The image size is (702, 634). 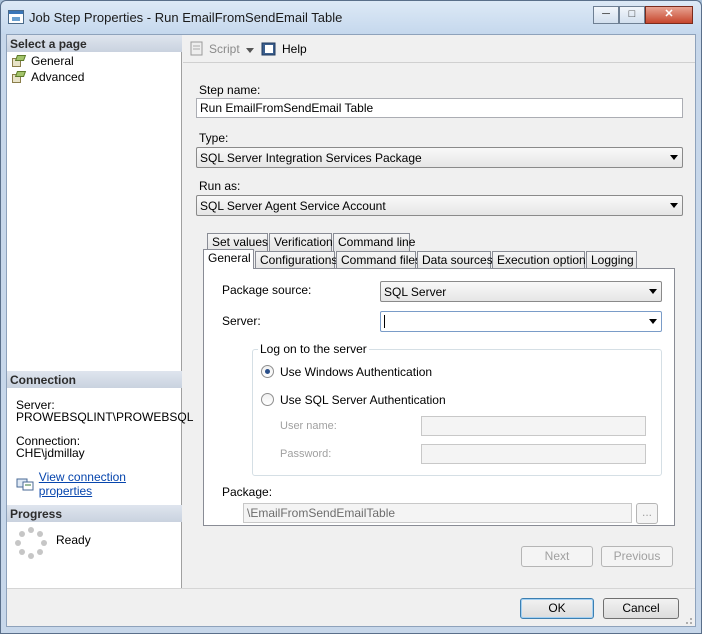 I want to click on page-item-general: General, so click(x=42, y=61).